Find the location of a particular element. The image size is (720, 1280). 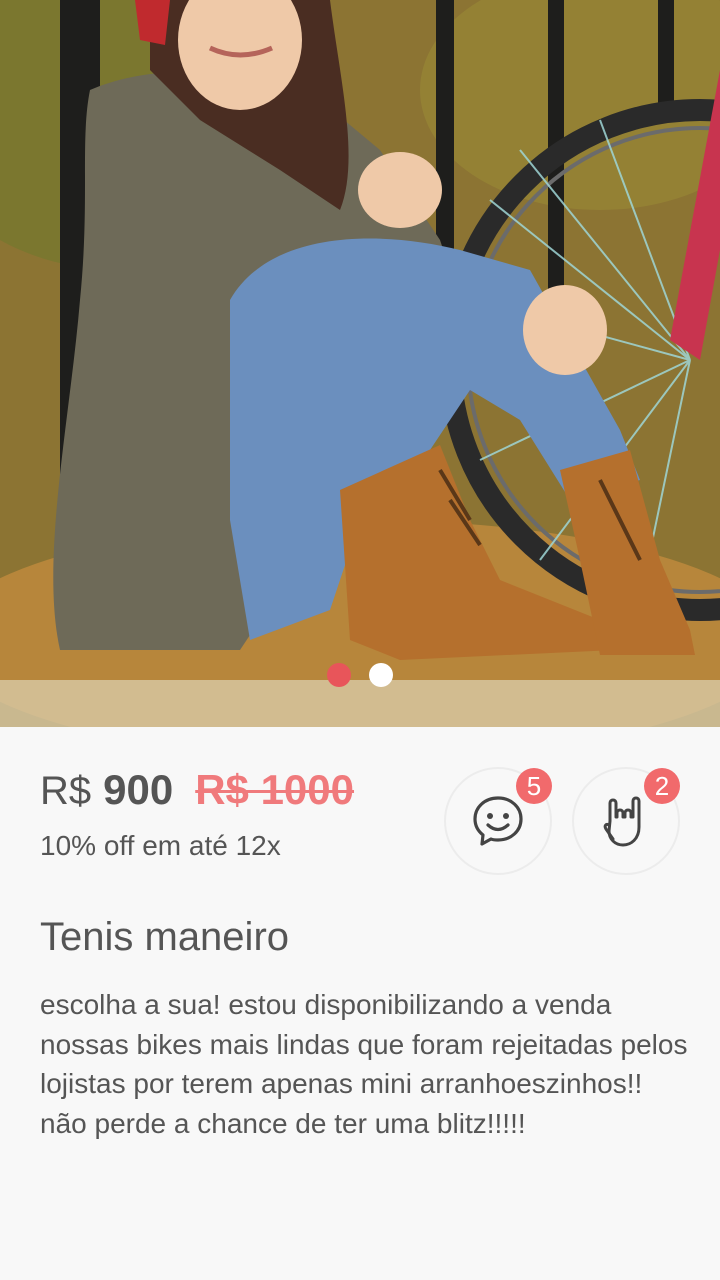

smiley-chat-icon is located at coordinates (498, 821).